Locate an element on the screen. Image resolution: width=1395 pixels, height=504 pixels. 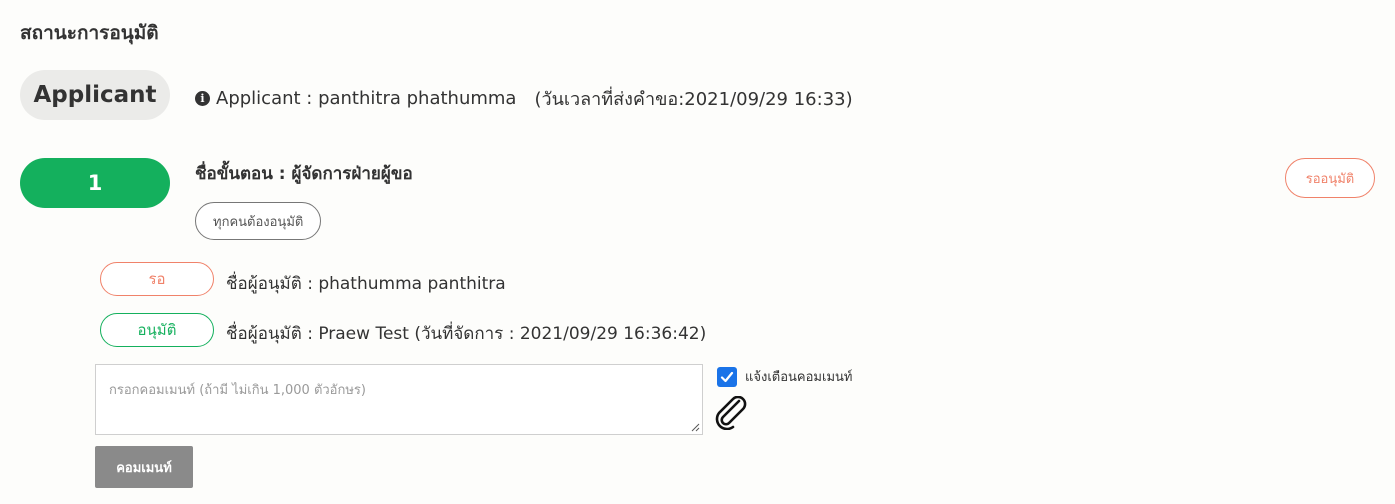
notify-comment-checkbox is located at coordinates (727, 376).